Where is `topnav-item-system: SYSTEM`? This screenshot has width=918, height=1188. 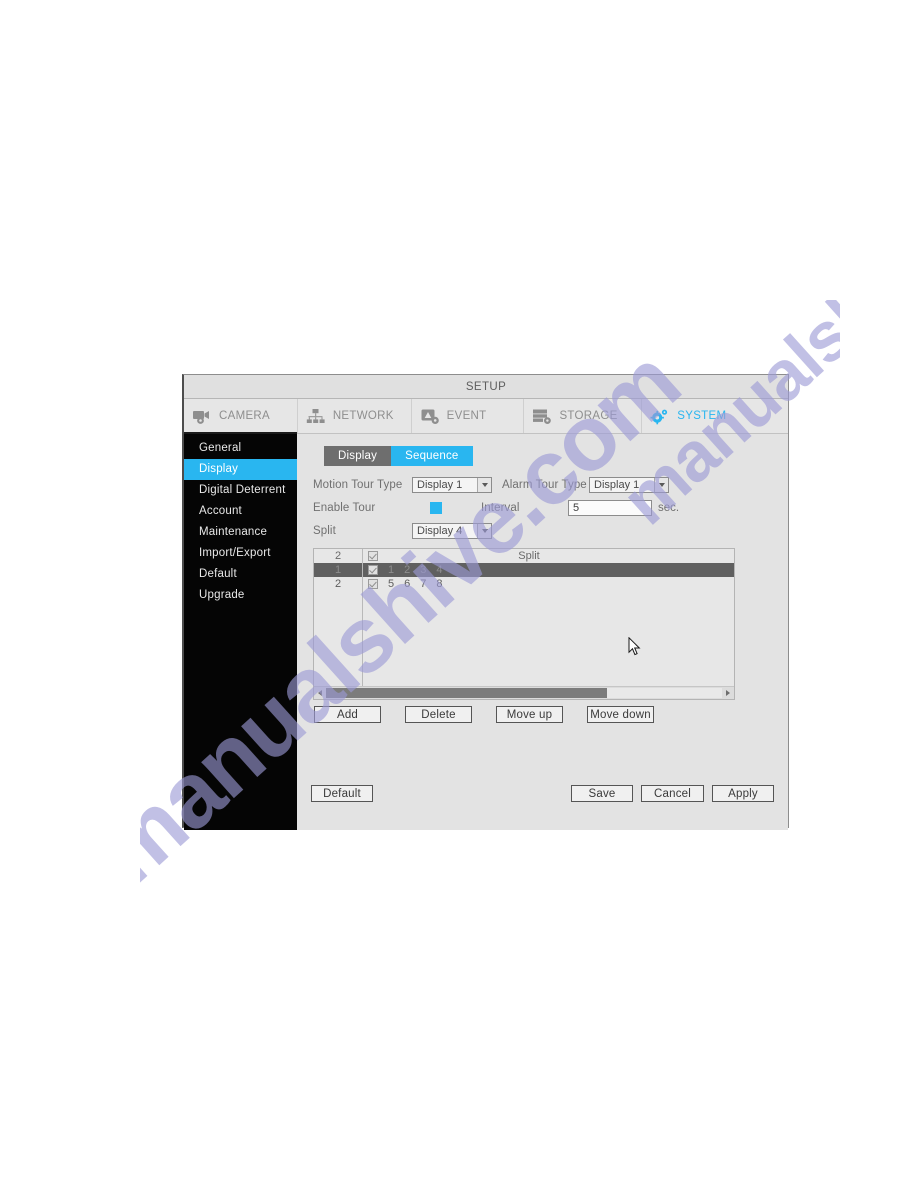
topnav-item-system: SYSTEM is located at coordinates (715, 416).